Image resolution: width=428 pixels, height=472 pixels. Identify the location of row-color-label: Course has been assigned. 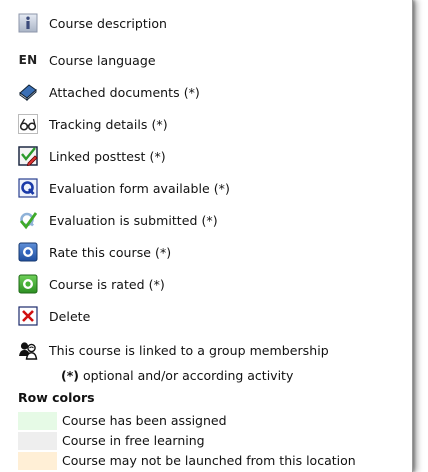
(144, 420).